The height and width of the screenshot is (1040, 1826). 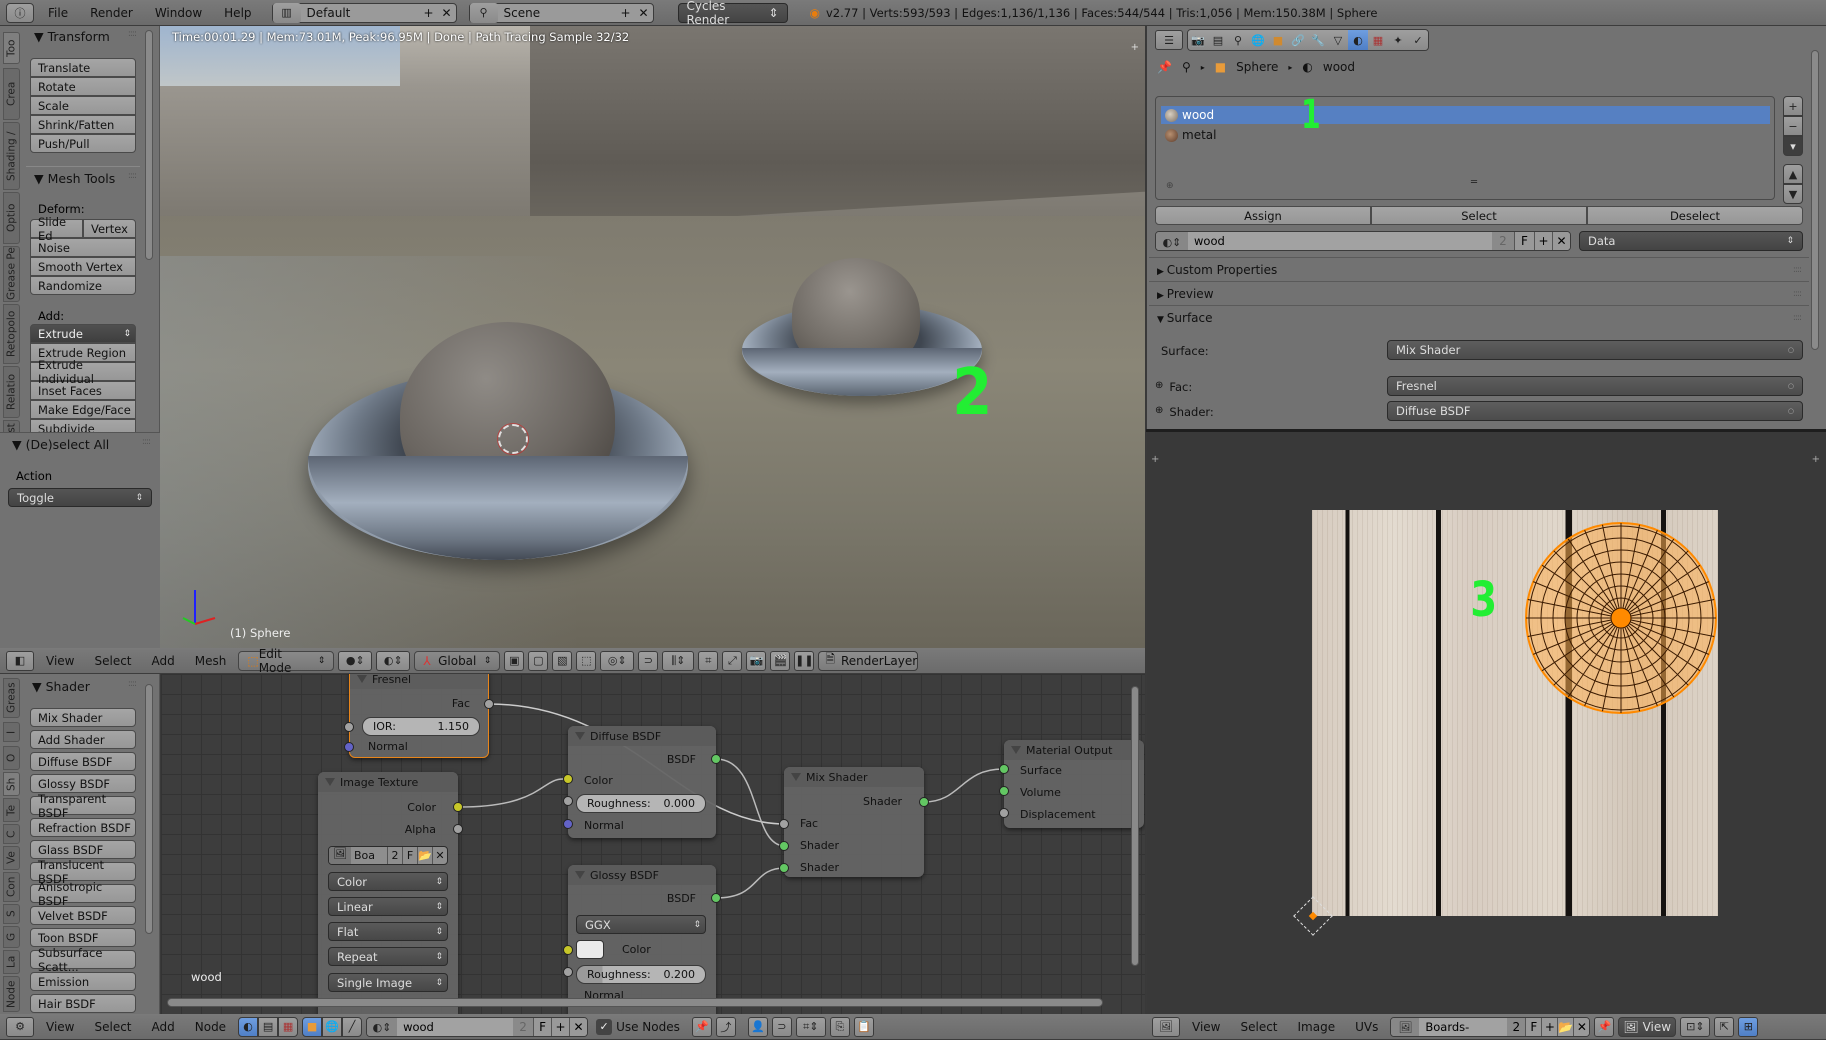 I want to click on diffuse-normal-socket, so click(x=568, y=824).